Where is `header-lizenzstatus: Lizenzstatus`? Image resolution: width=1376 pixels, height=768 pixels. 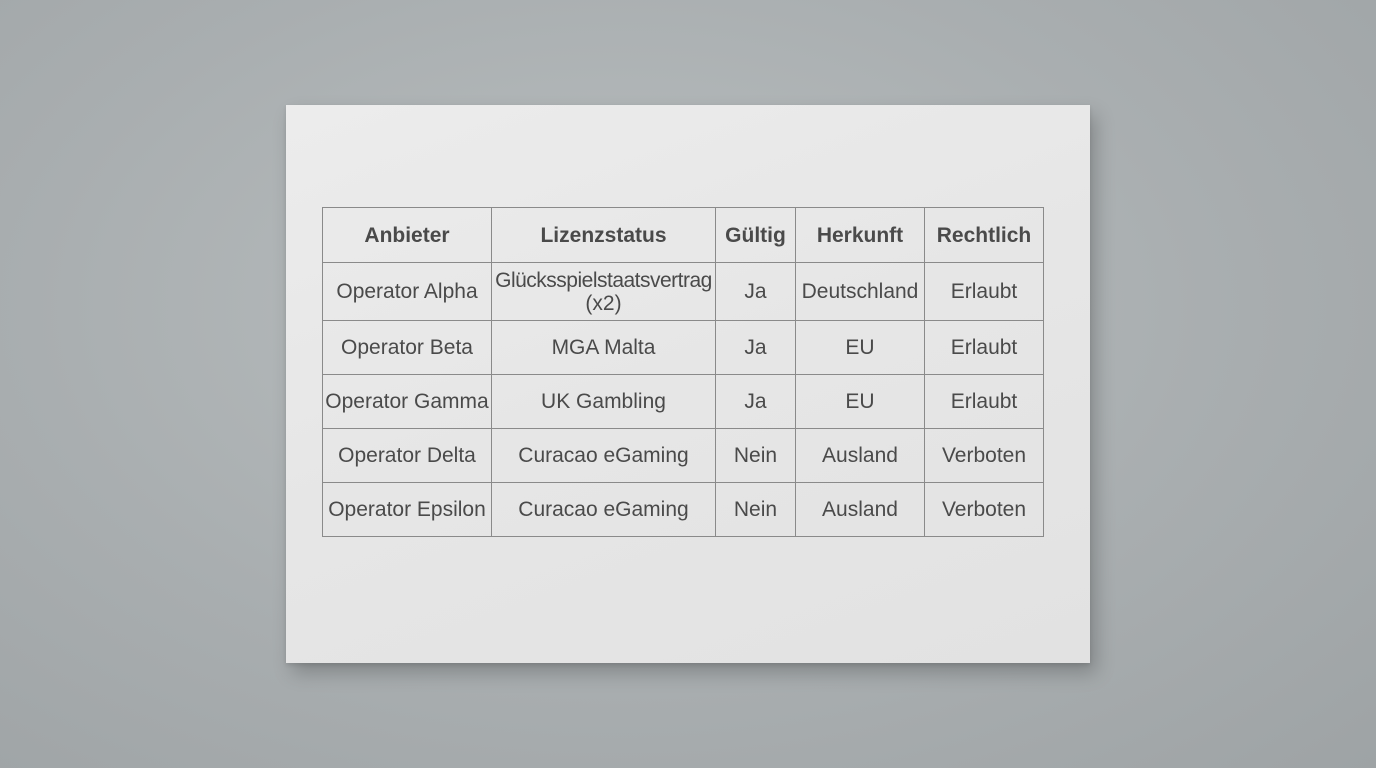 header-lizenzstatus: Lizenzstatus is located at coordinates (603, 235).